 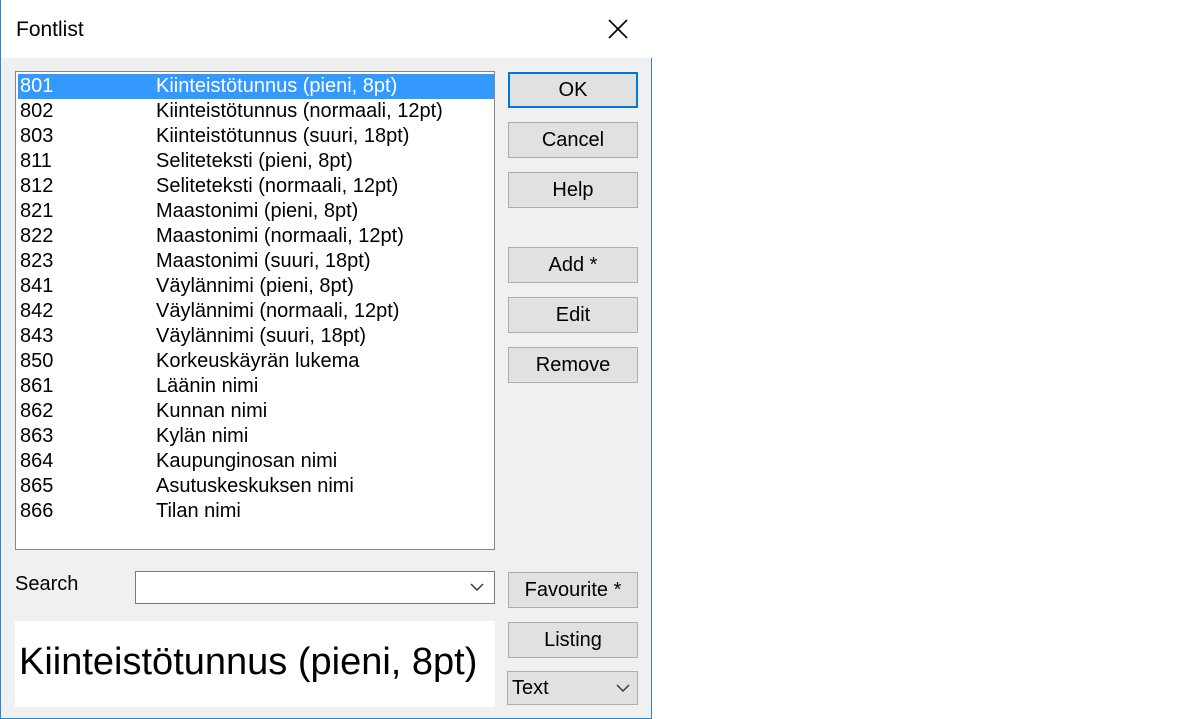 What do you see at coordinates (530, 688) in the screenshot?
I see `type-select-value: Text` at bounding box center [530, 688].